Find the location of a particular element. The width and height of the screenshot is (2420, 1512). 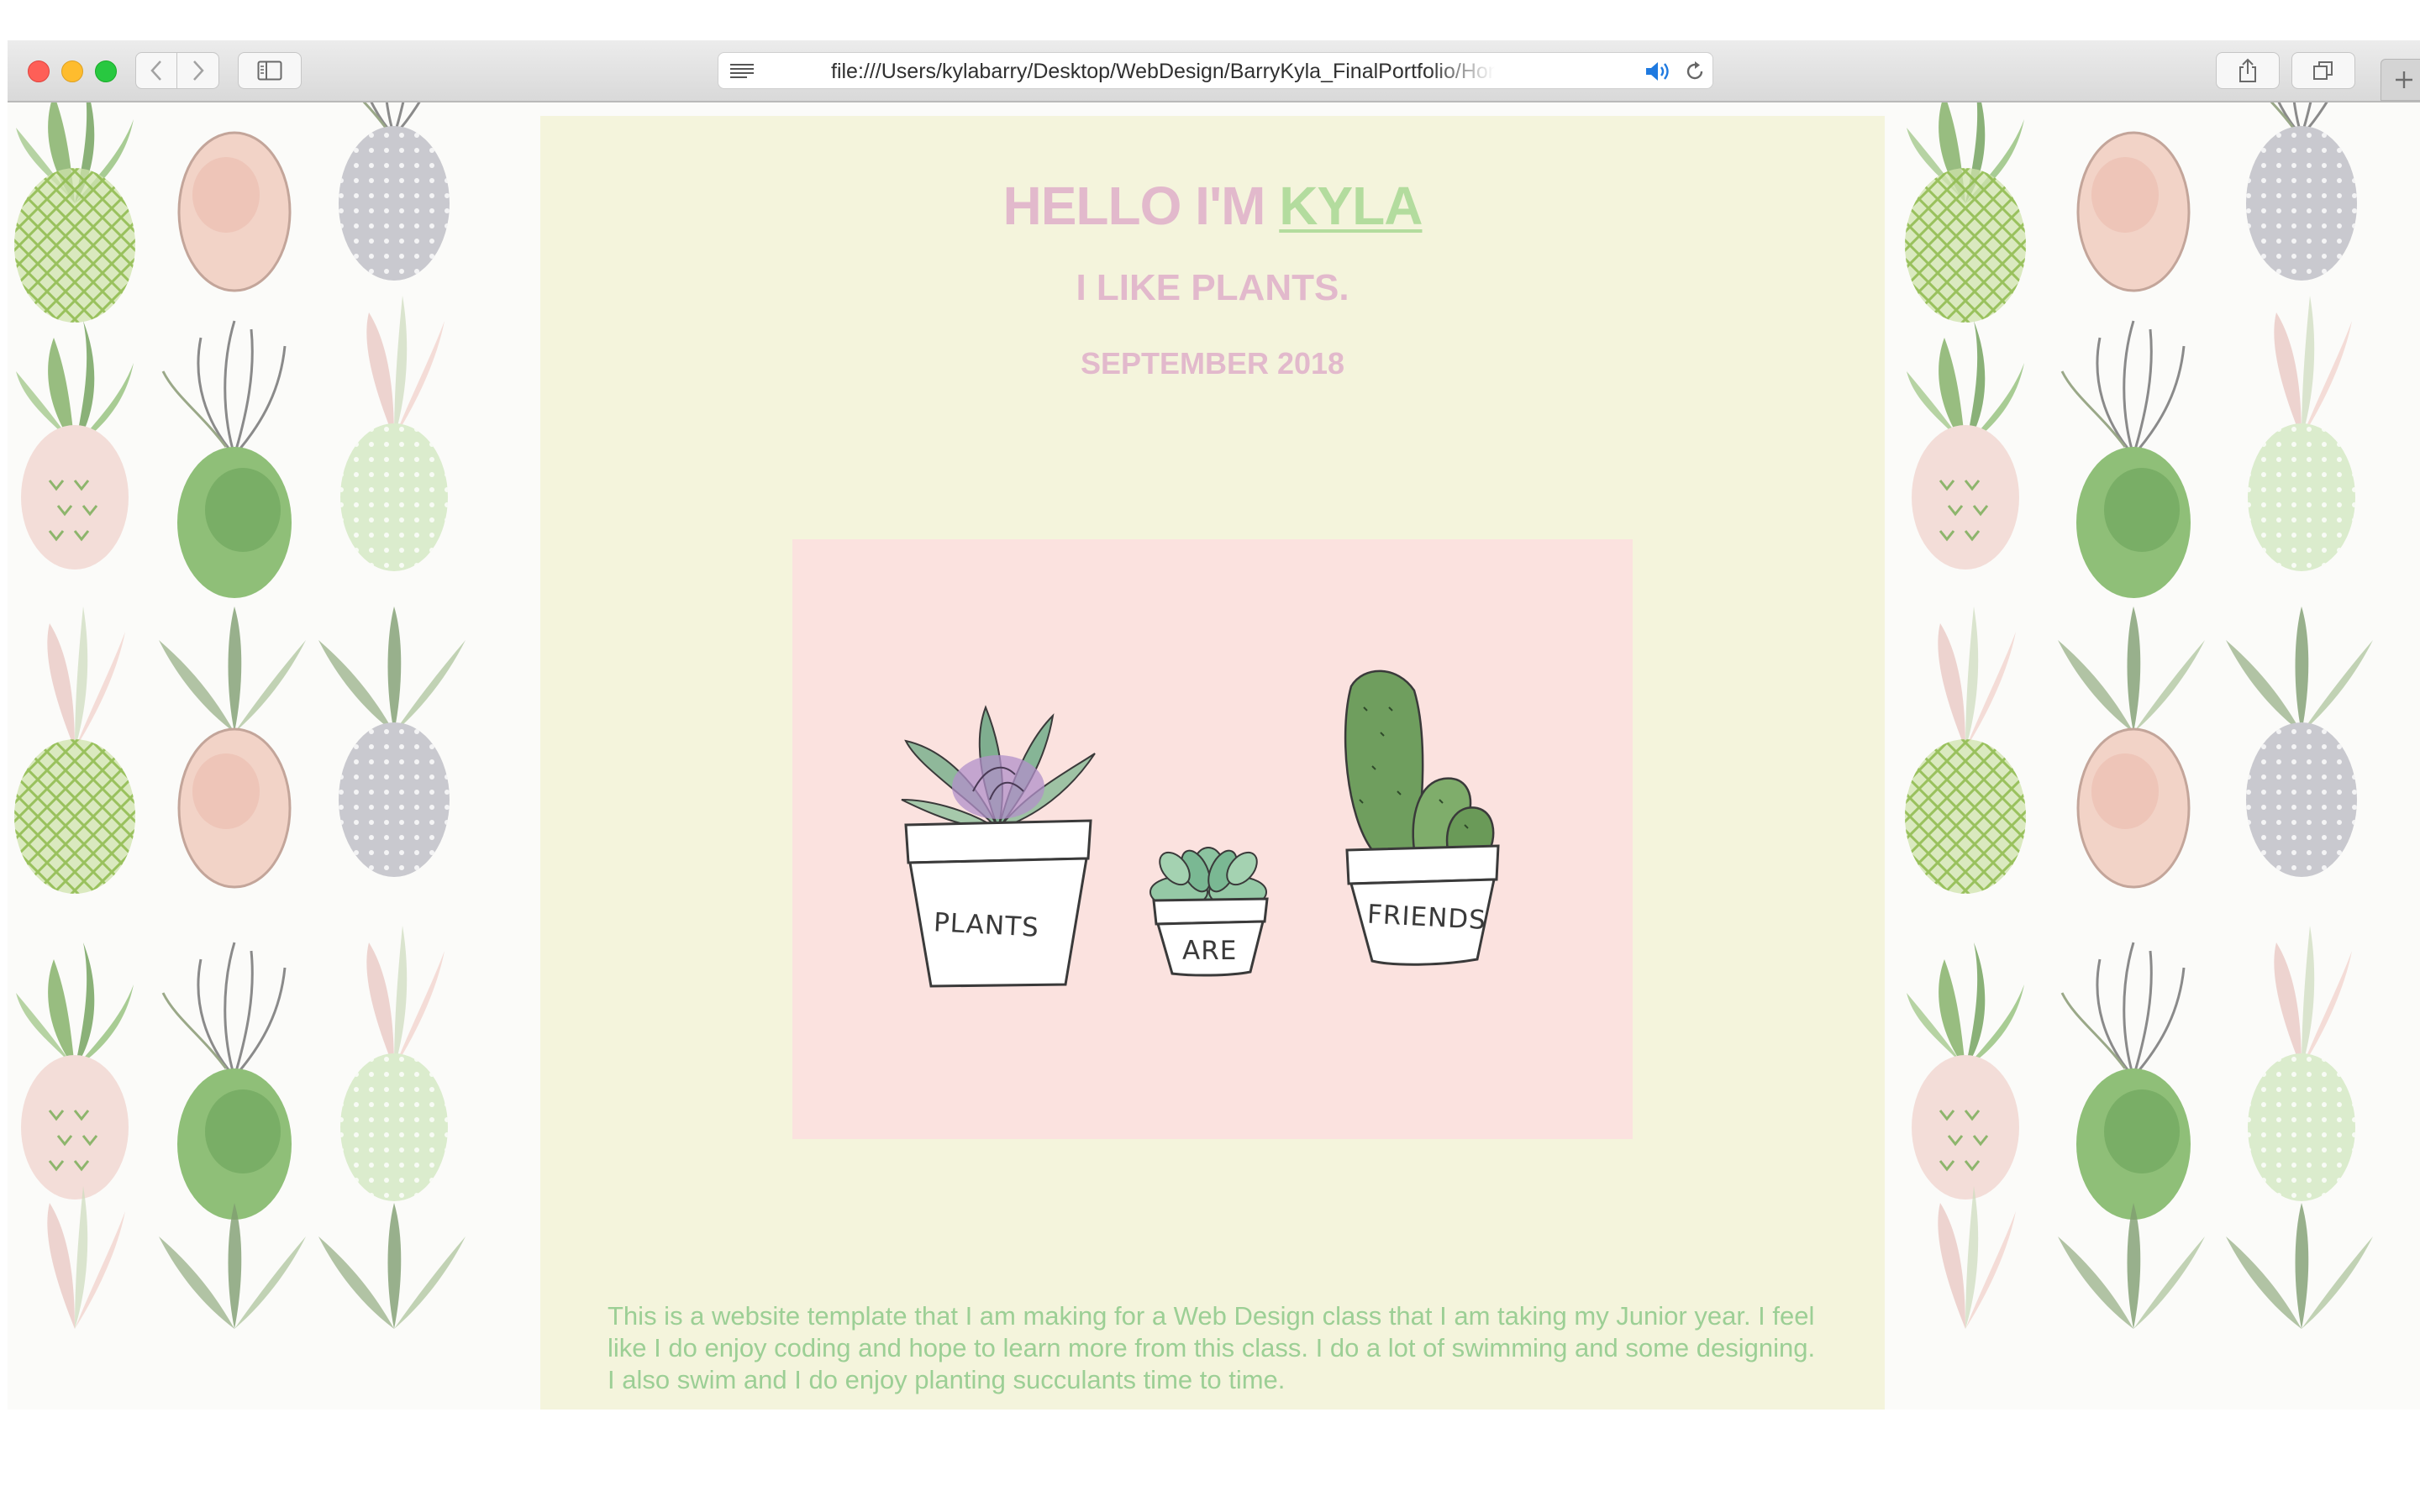

page-heading: HELLO I'M KYLA is located at coordinates (1212, 206).